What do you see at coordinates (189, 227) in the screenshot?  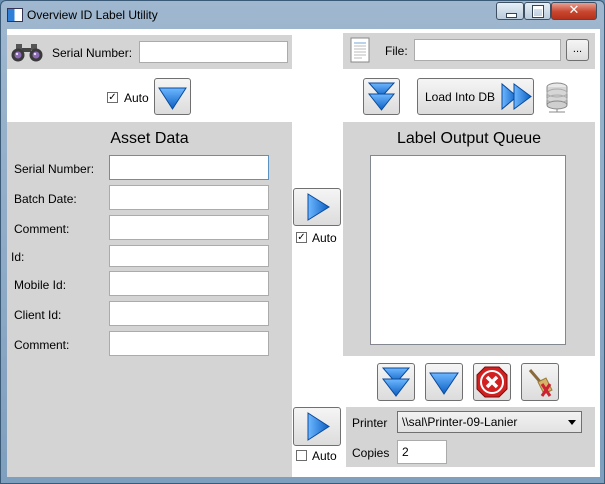 I see `comment-input` at bounding box center [189, 227].